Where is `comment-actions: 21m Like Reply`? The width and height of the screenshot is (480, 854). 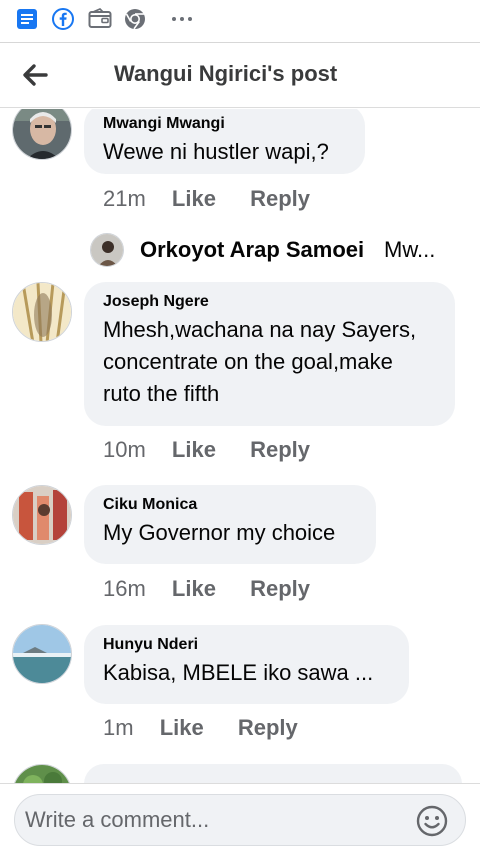
comment-actions: 21m Like Reply is located at coordinates (206, 201).